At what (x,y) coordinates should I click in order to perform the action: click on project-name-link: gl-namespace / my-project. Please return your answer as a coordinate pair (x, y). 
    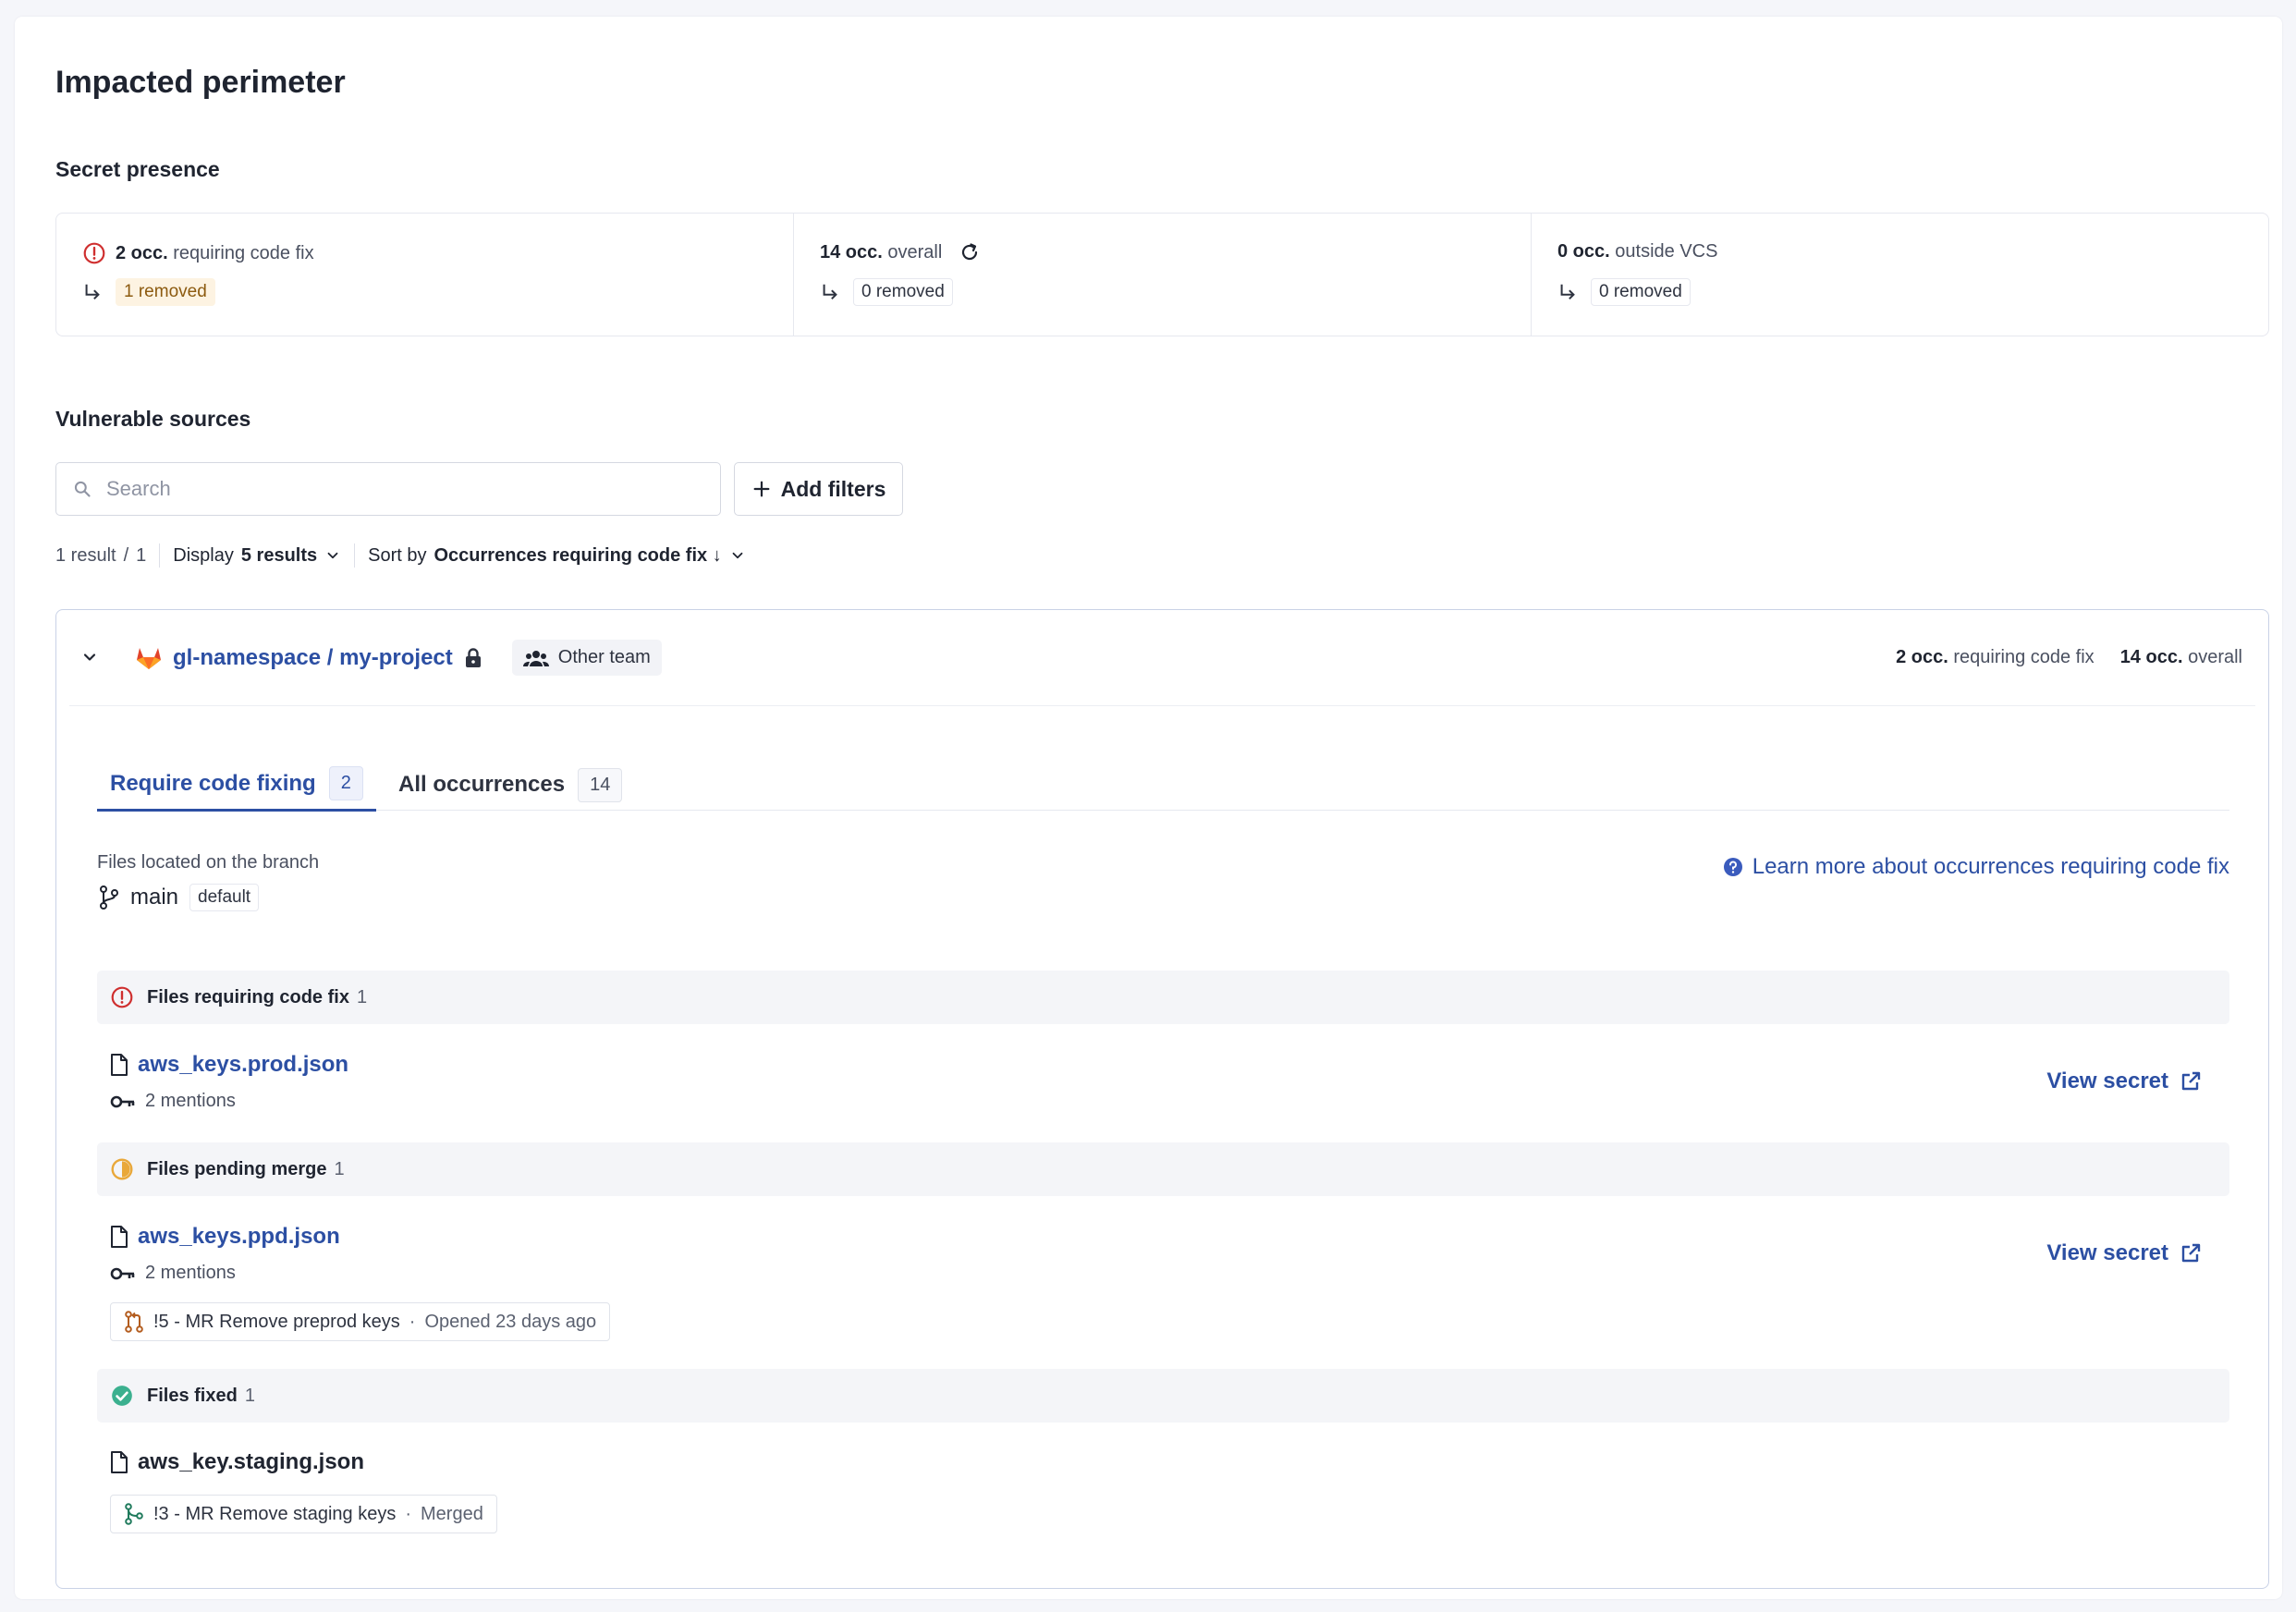
    Looking at the image, I should click on (313, 658).